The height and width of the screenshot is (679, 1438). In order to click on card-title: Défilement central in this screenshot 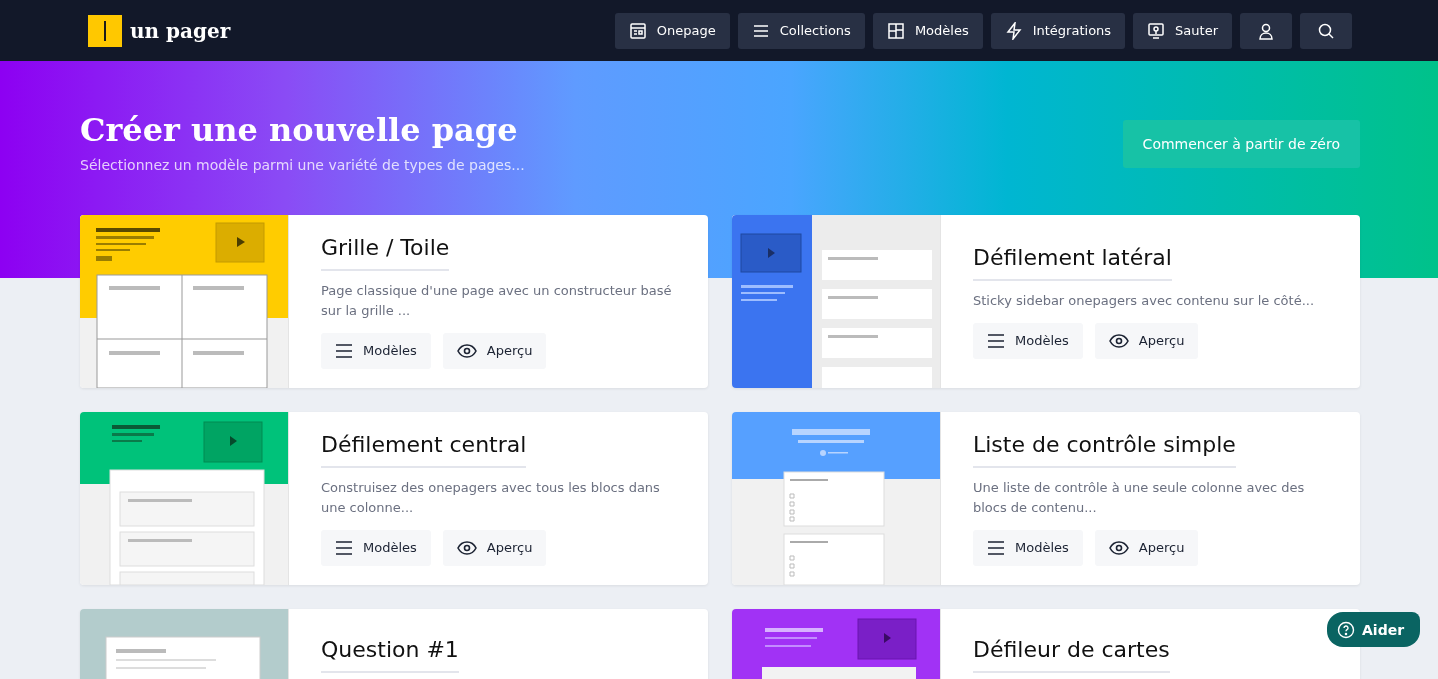, I will do `click(424, 449)`.